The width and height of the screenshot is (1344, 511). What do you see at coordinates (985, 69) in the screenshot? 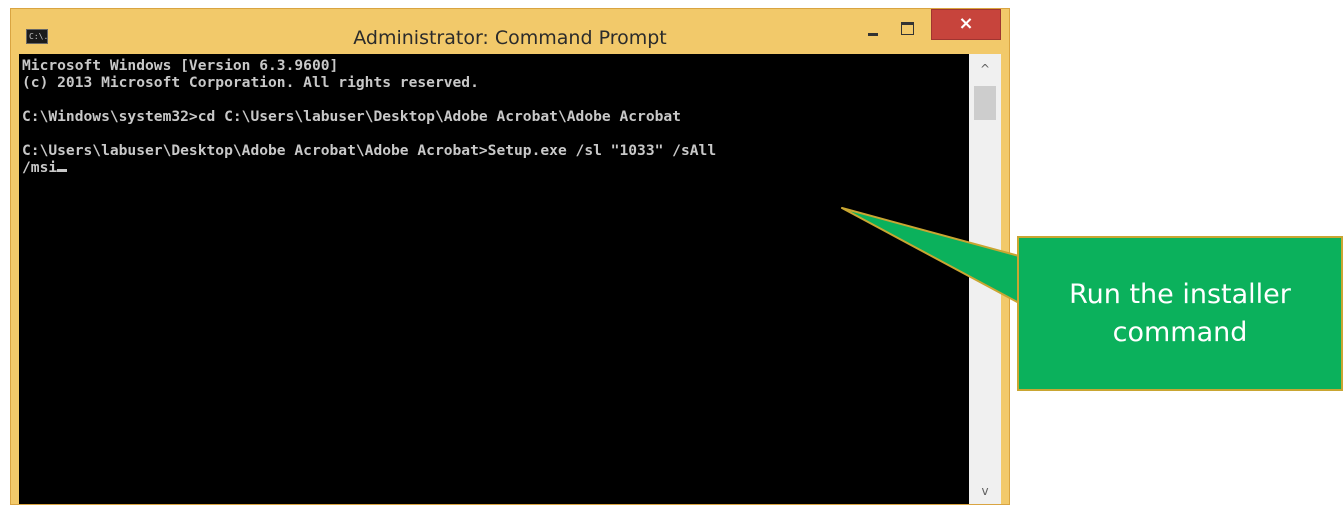
I see `scroll-up-icon: ^` at bounding box center [985, 69].